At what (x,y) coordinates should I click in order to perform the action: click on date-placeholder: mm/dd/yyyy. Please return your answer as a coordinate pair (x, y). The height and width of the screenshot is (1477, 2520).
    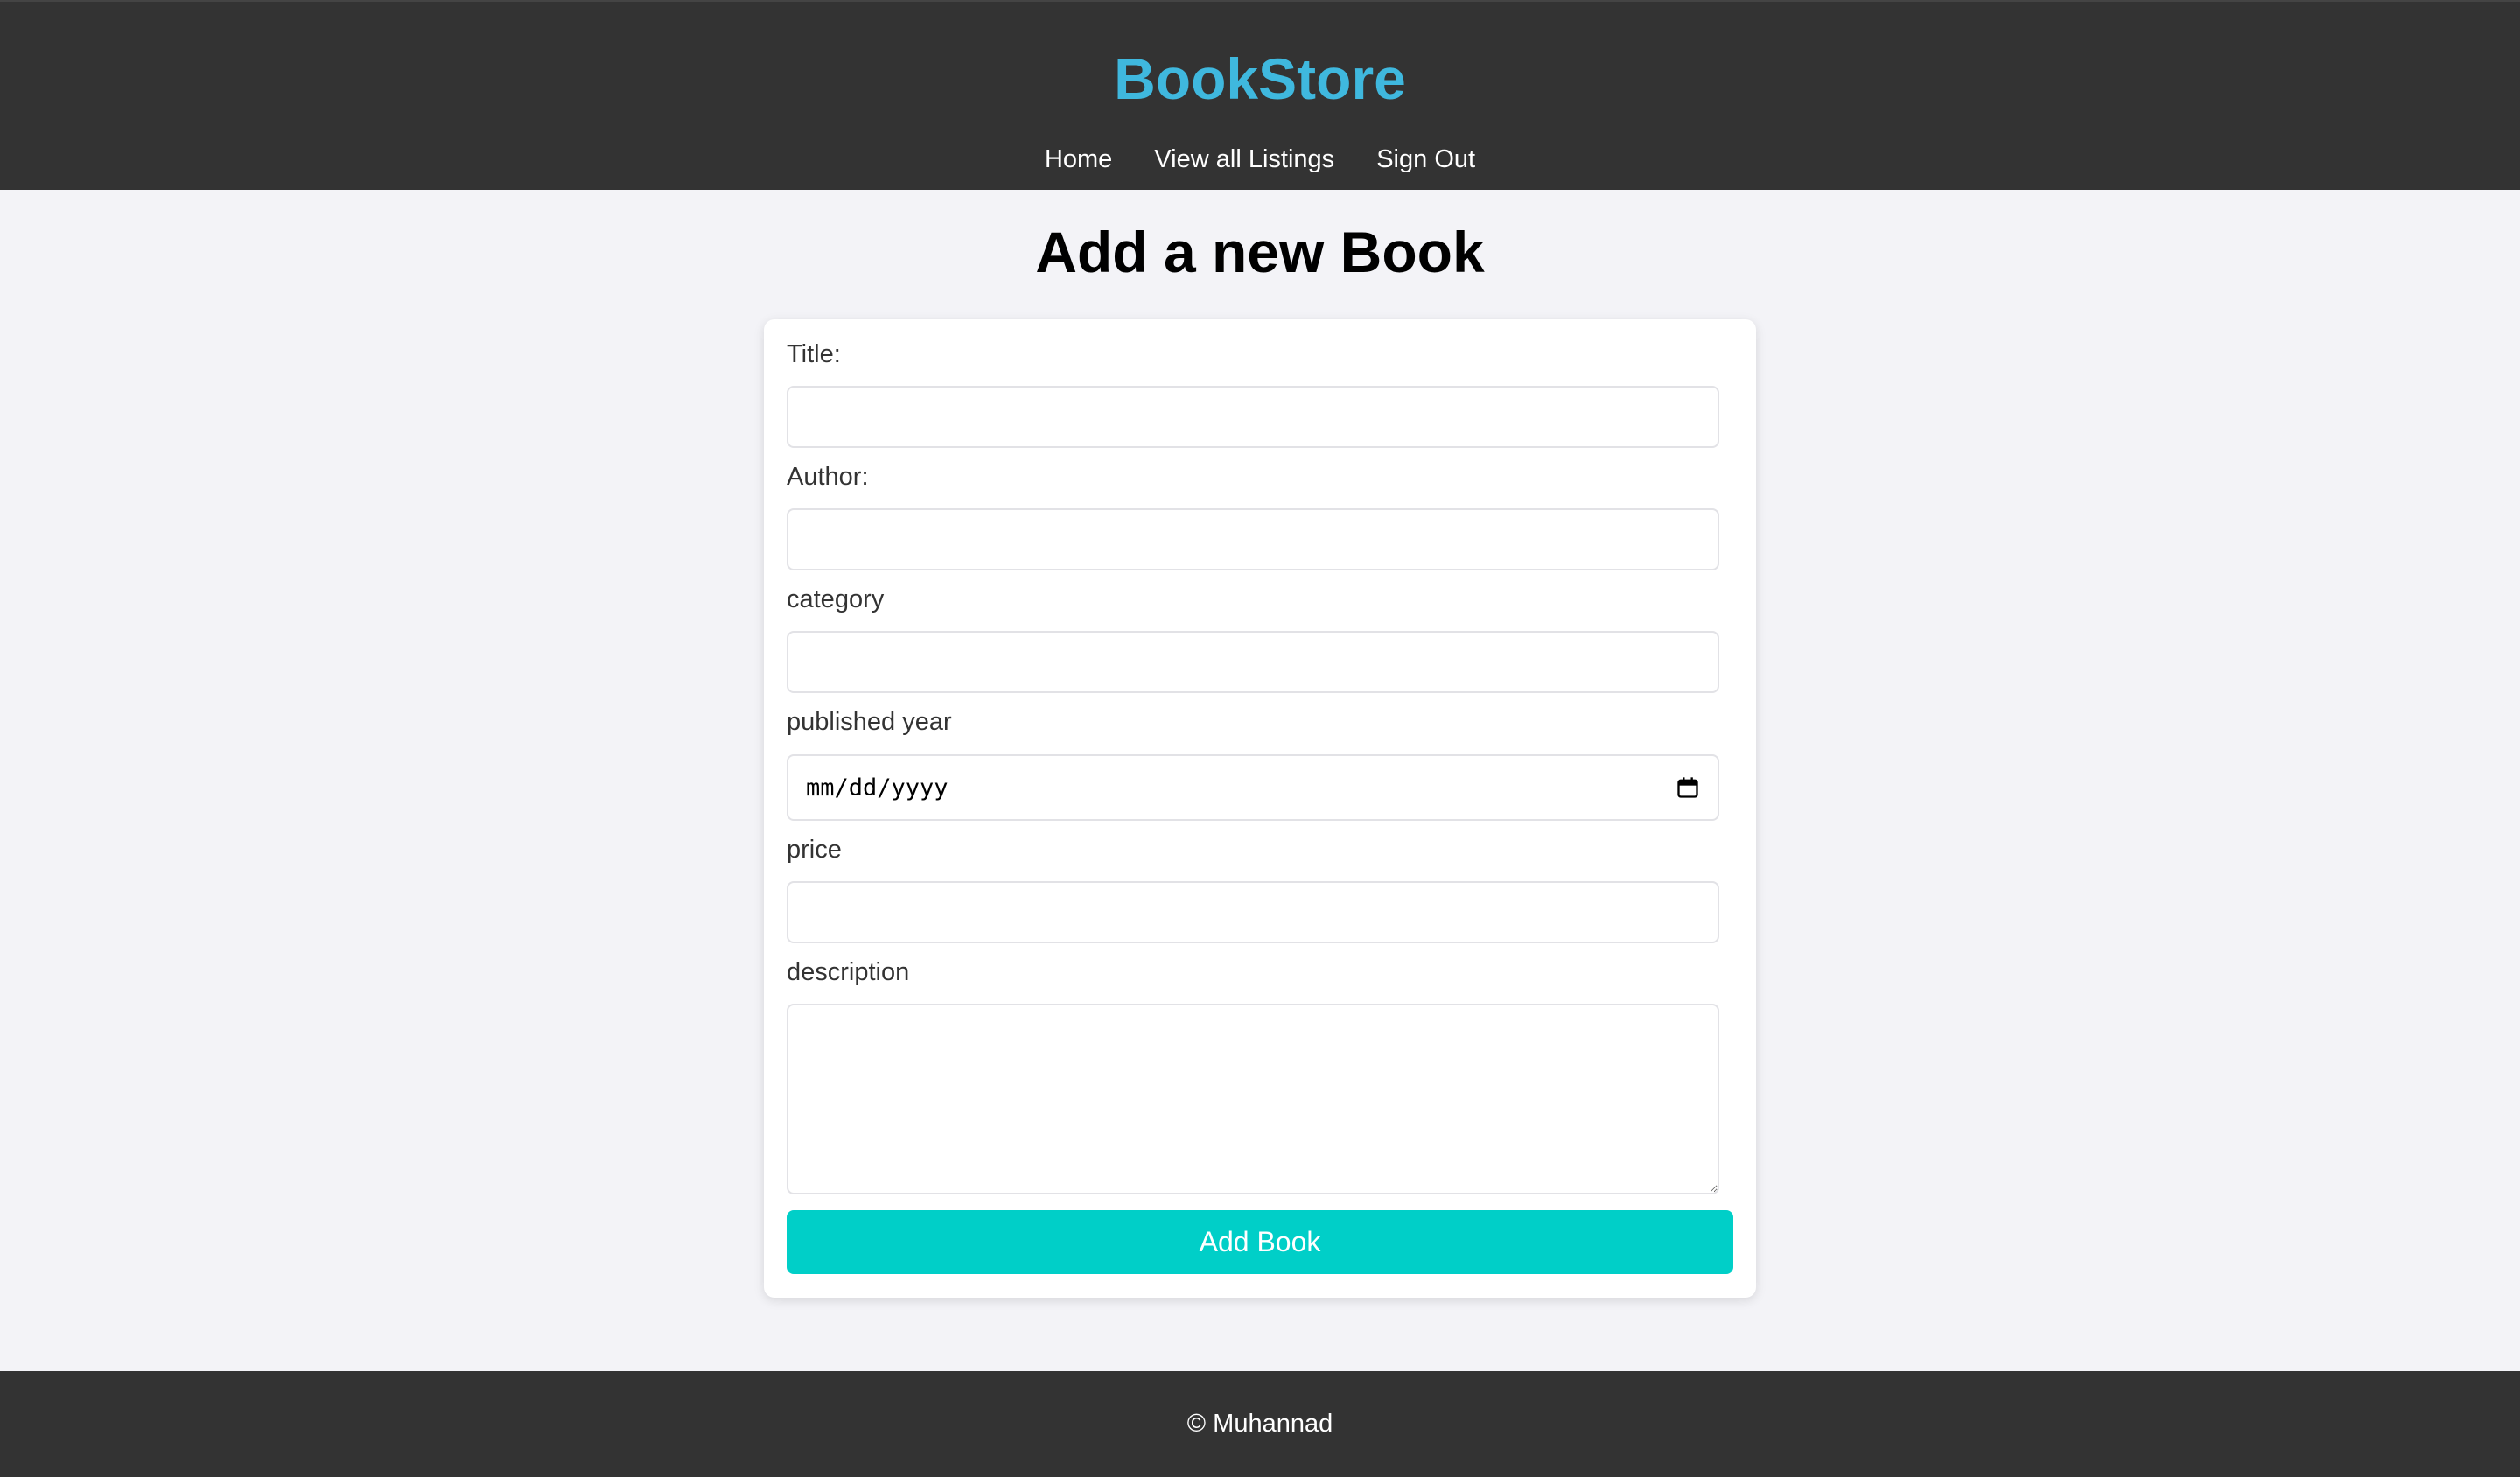
    Looking at the image, I should click on (877, 788).